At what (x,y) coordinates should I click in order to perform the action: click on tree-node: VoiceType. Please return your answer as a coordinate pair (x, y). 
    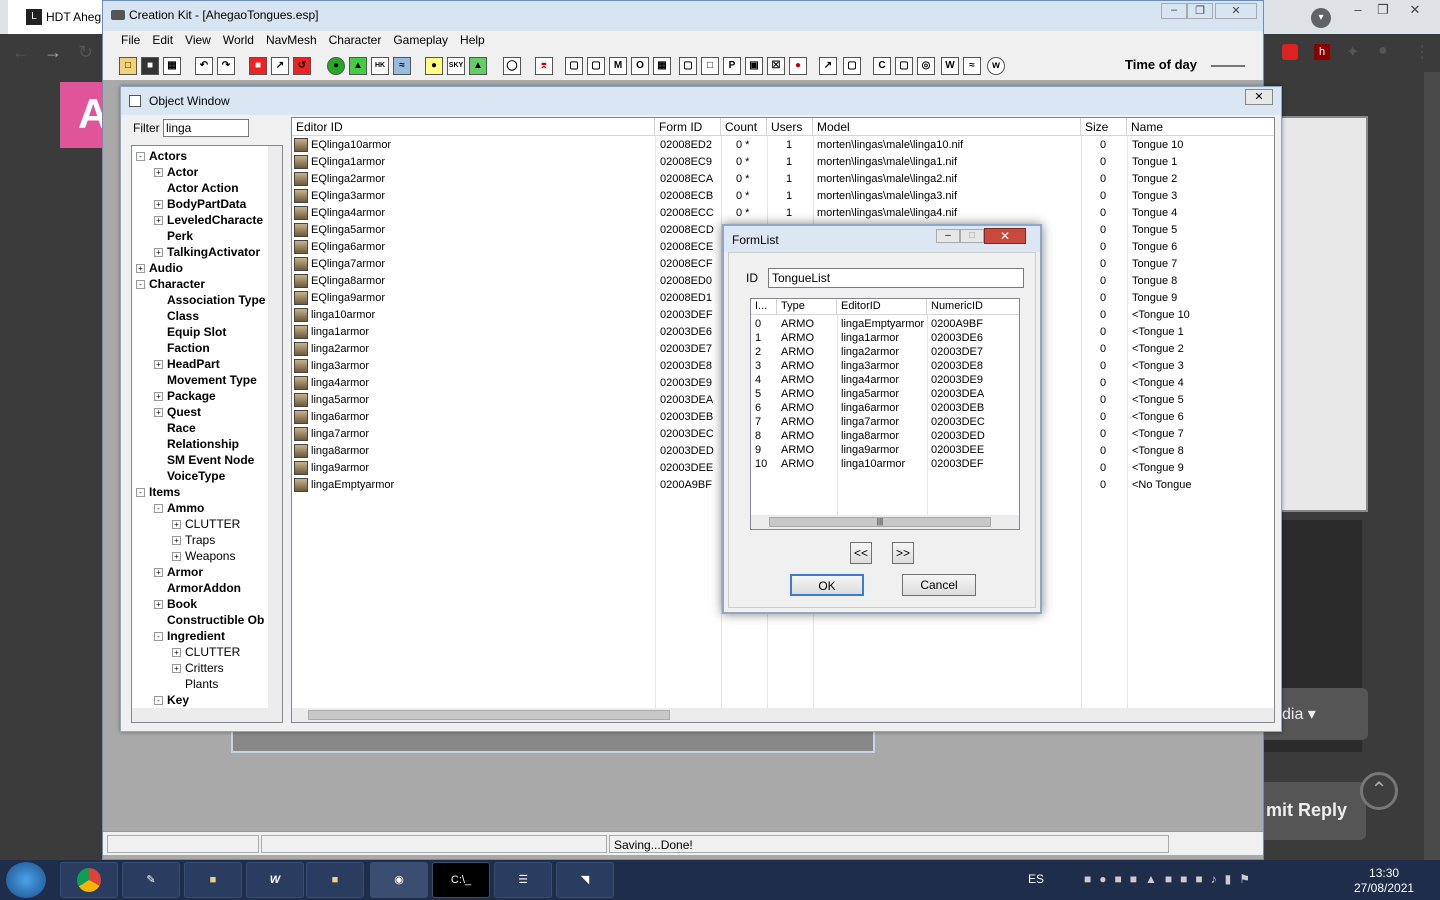
    Looking at the image, I should click on (189, 476).